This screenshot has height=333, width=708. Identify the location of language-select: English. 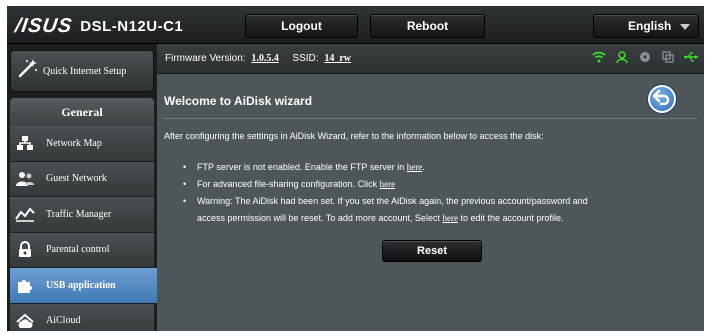
(646, 26).